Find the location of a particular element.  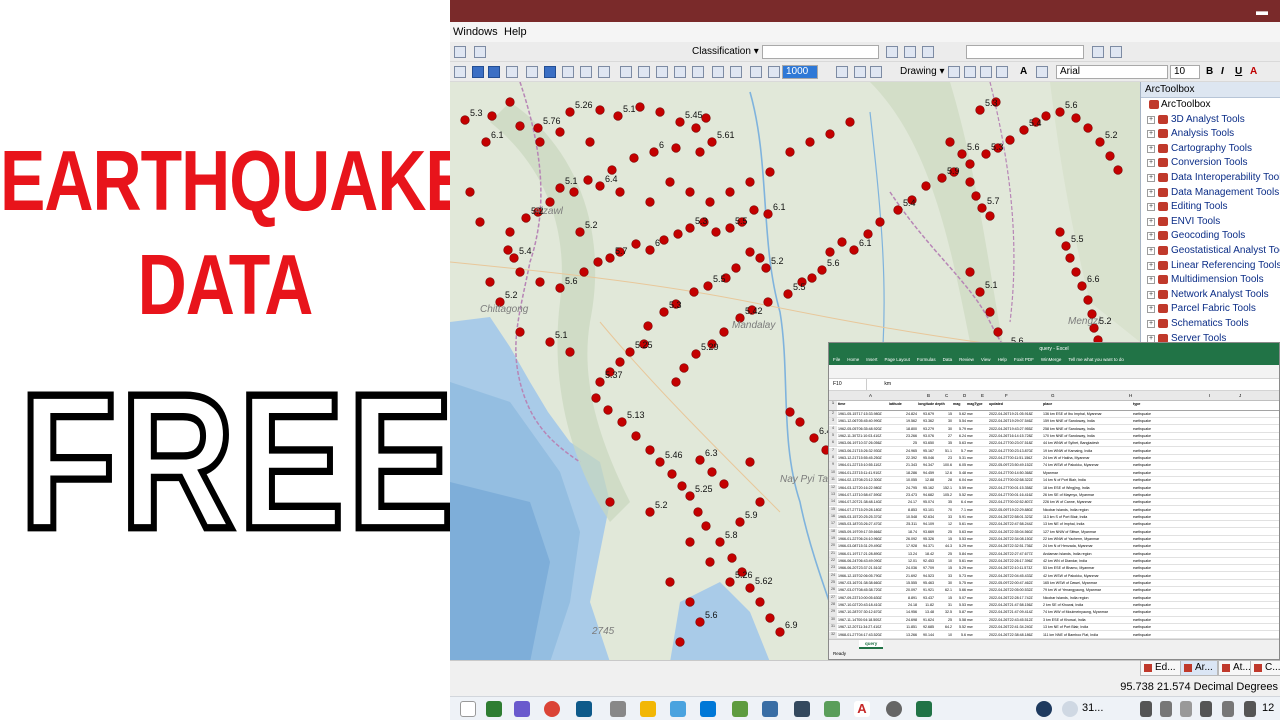

table-cell: 2022-04-26T22:34:08.150Z is located at coordinates (1015, 539).